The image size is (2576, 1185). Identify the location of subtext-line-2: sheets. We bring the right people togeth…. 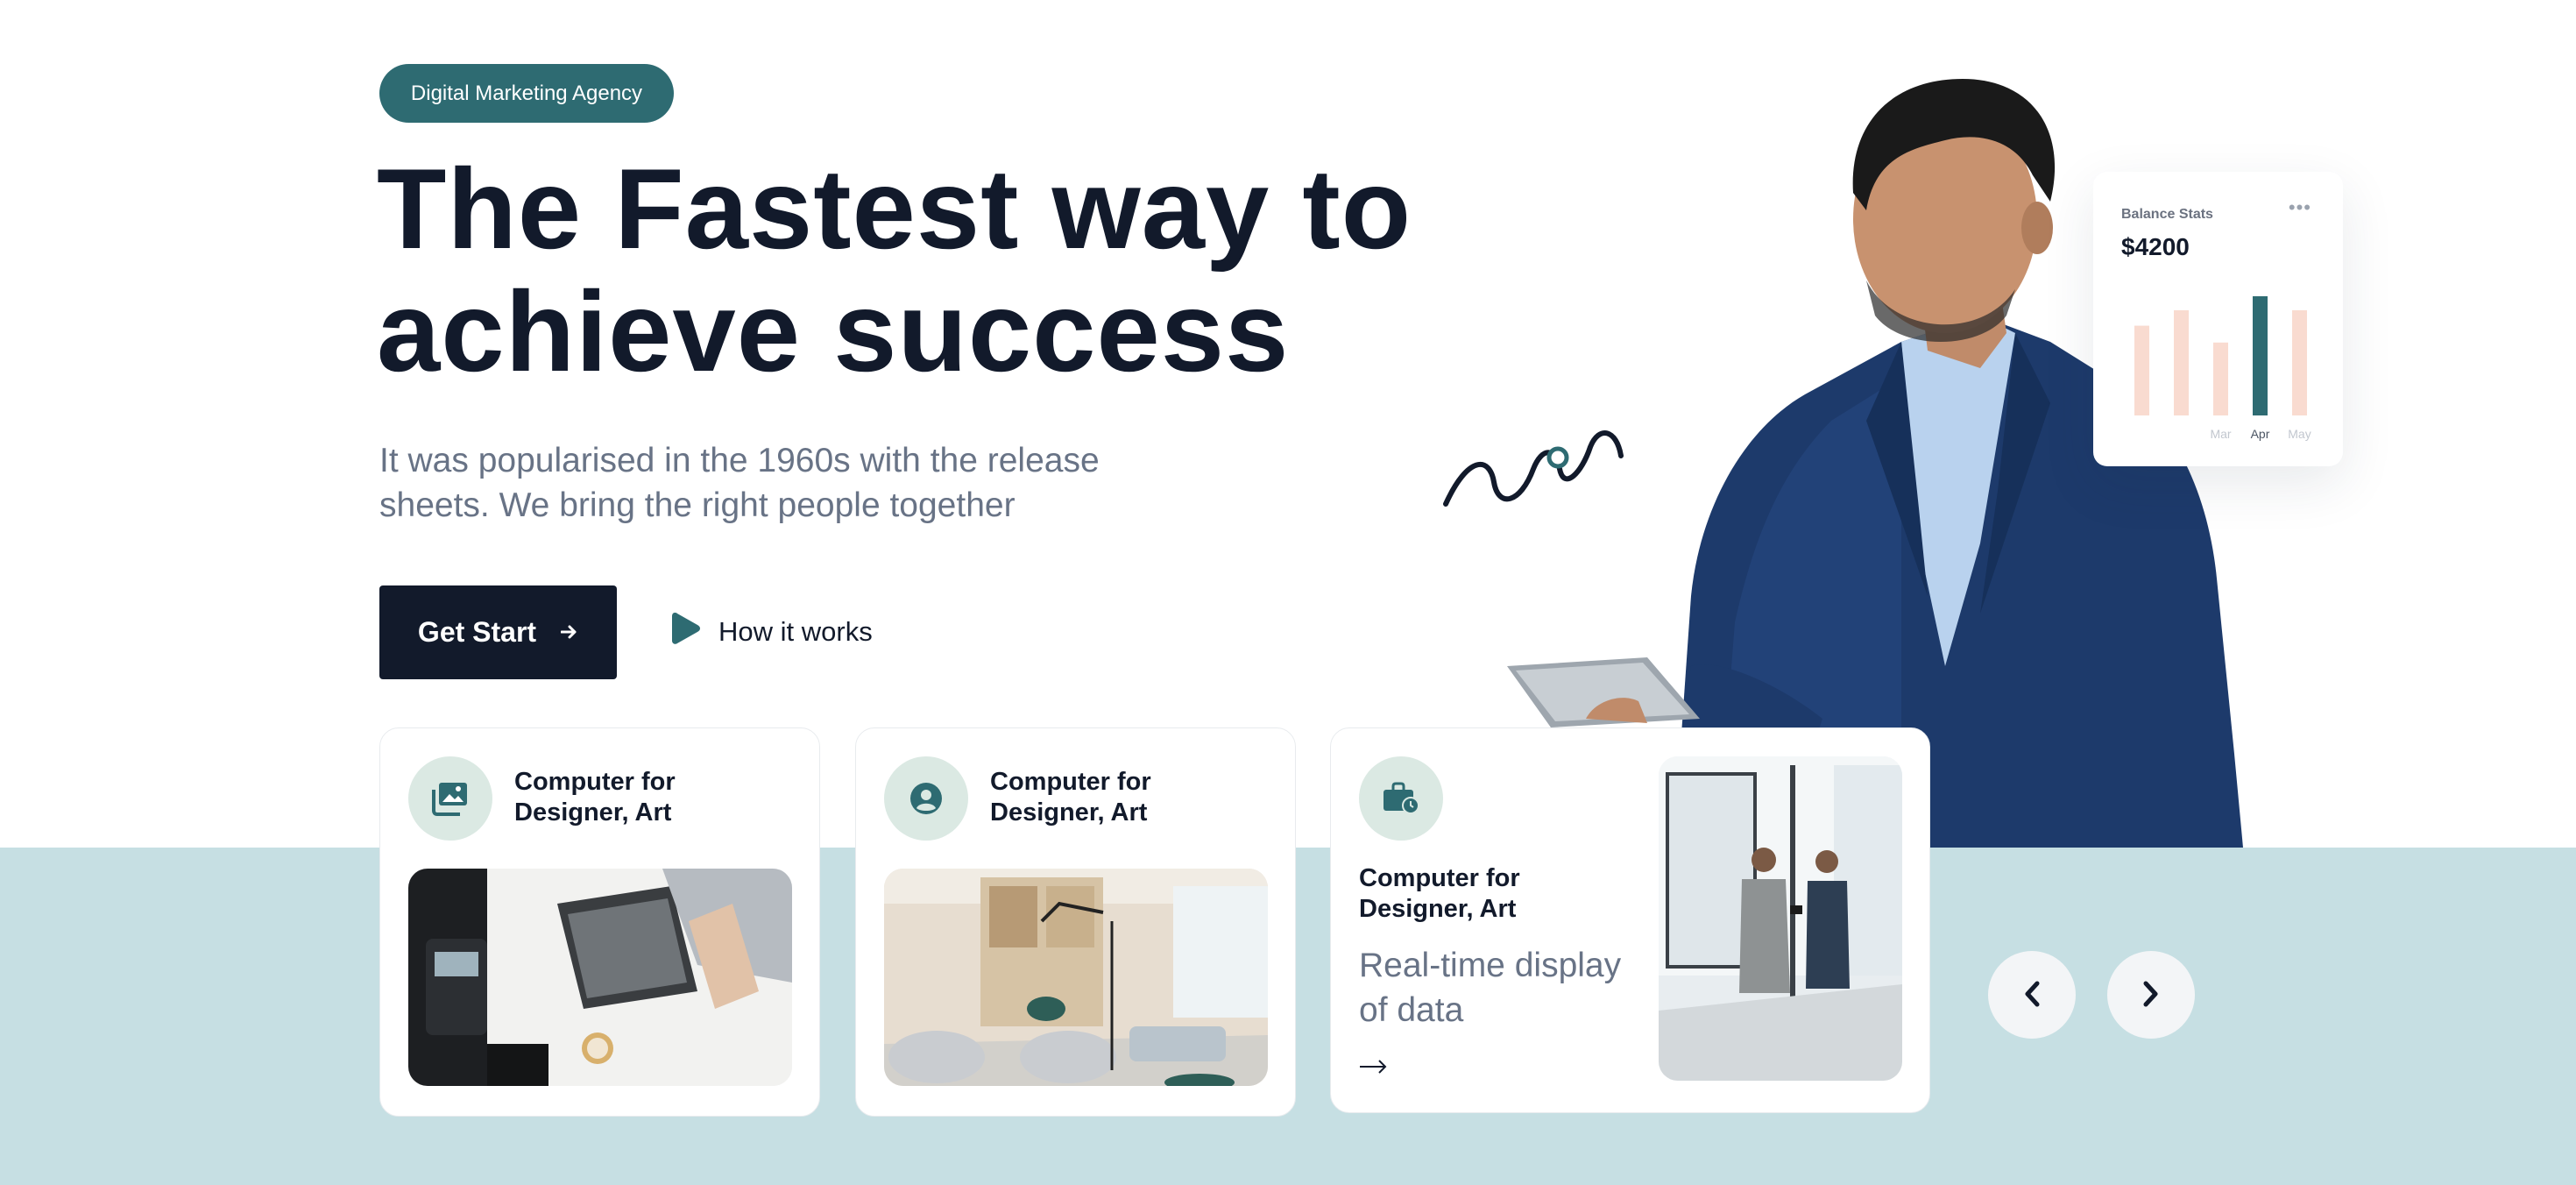
(697, 505).